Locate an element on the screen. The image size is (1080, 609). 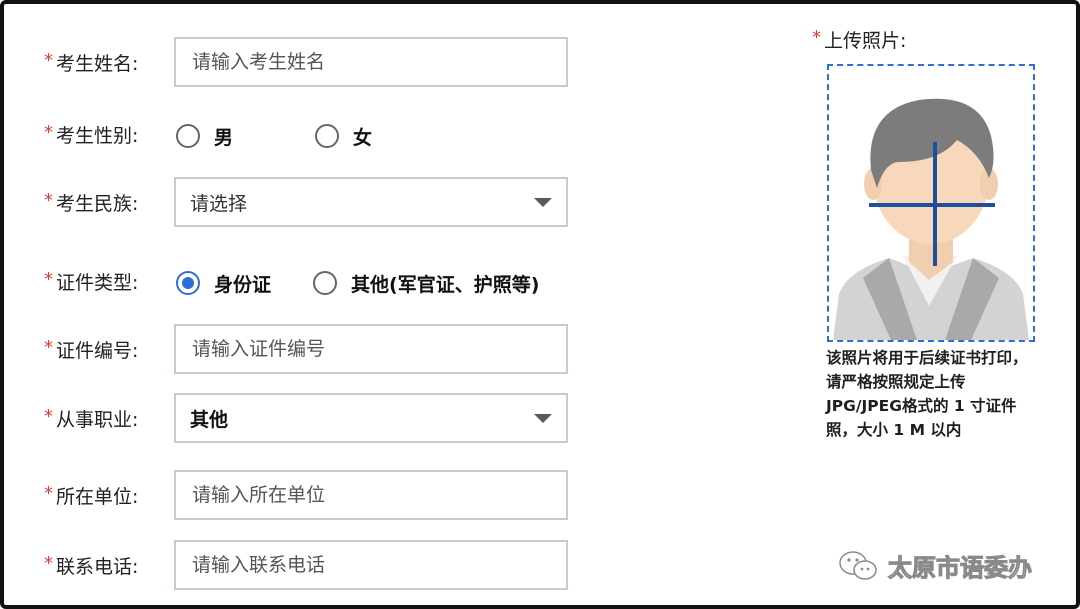
avatar-placeholder-icon is located at coordinates (931, 219).